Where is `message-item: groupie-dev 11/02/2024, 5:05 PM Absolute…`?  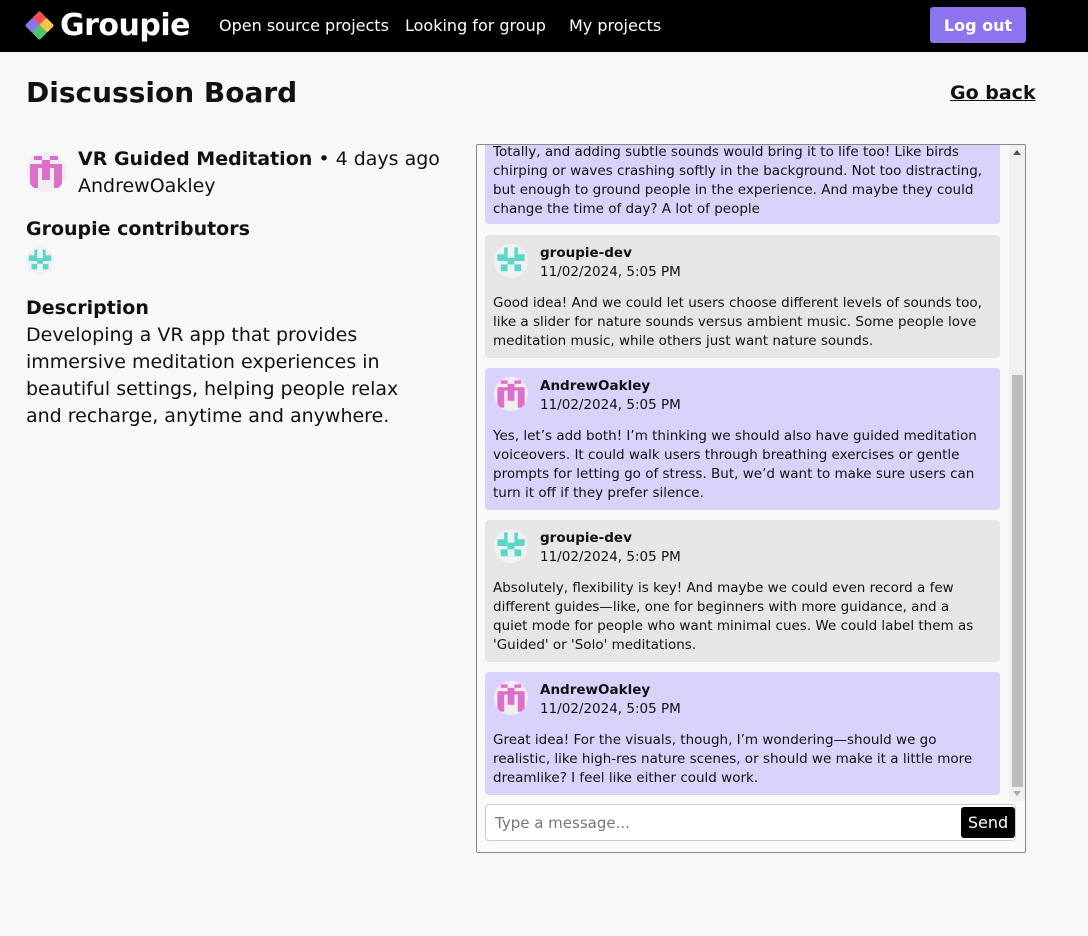
message-item: groupie-dev 11/02/2024, 5:05 PM Absolute… is located at coordinates (742, 591).